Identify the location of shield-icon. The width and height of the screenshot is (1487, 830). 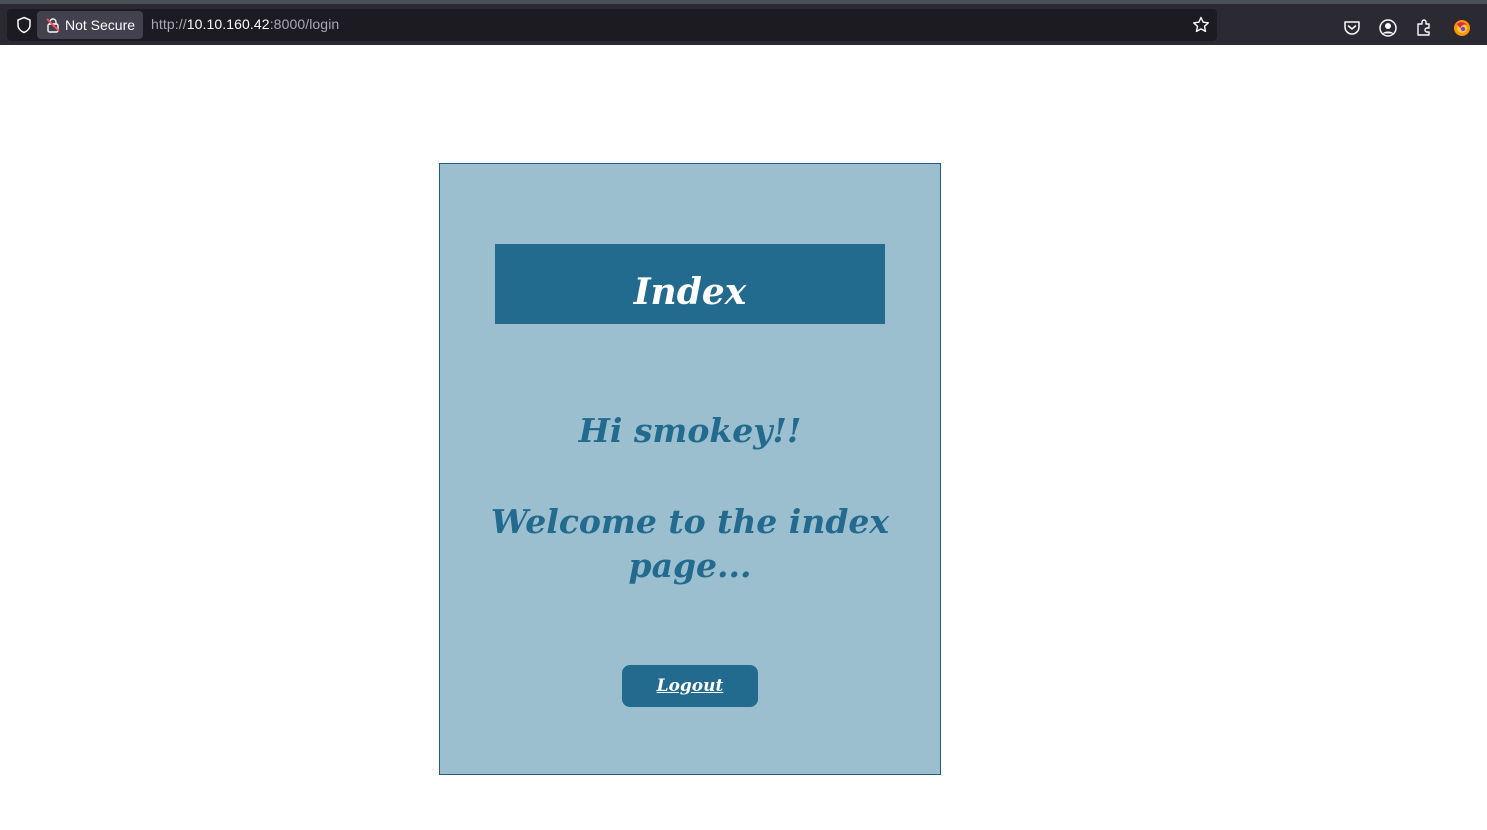
(24, 25).